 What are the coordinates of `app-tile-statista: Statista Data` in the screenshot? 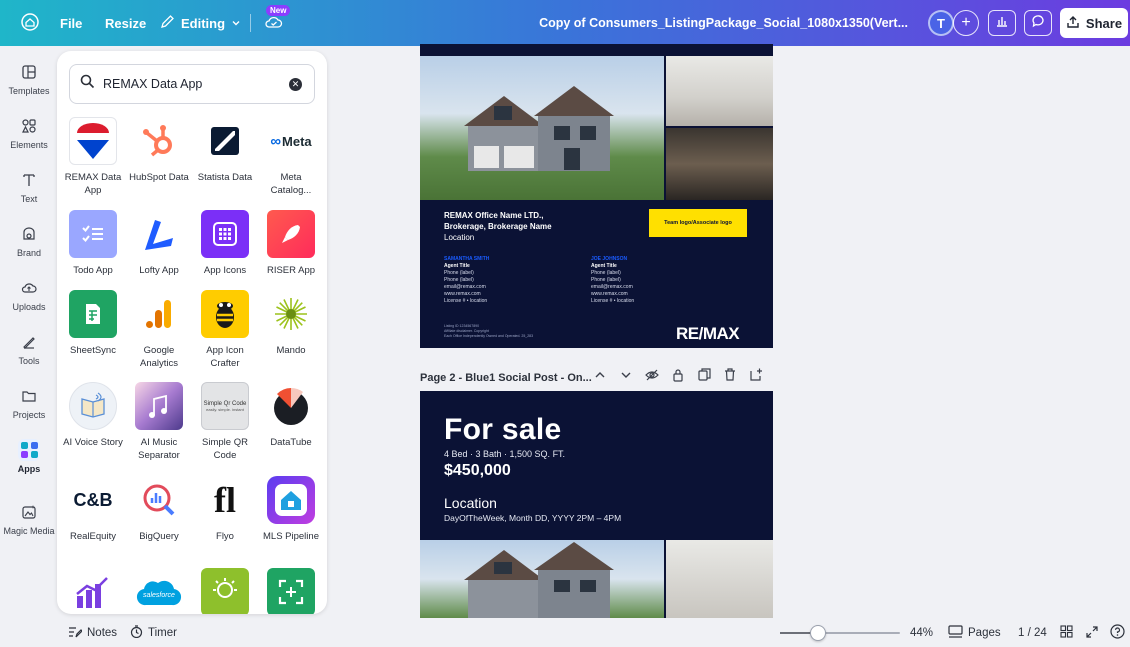 It's located at (225, 150).